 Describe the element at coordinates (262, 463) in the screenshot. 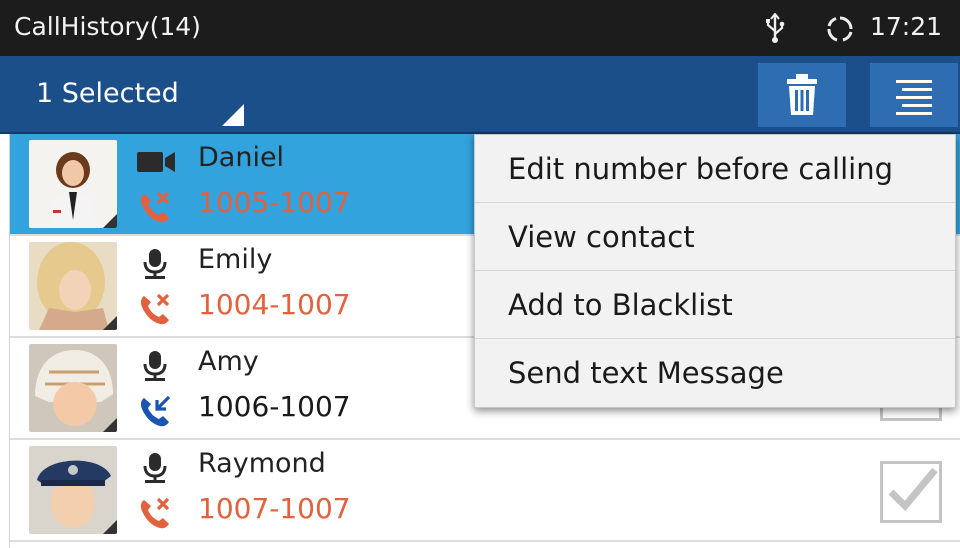

I see `contact-name: Raymond` at that location.